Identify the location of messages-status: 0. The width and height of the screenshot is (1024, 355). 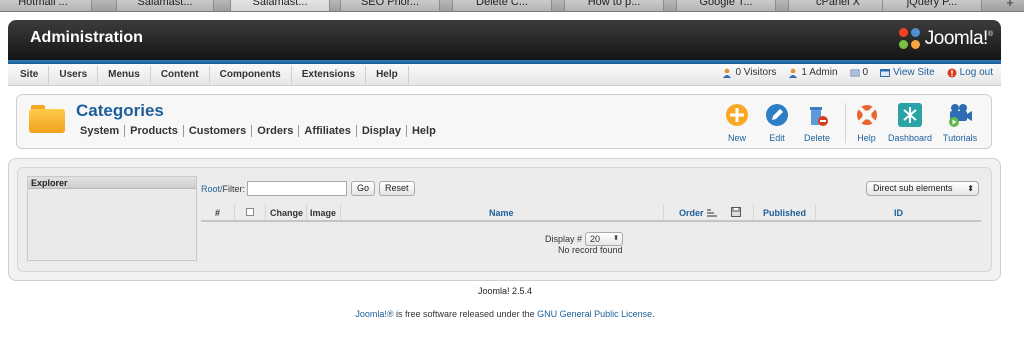
(859, 72).